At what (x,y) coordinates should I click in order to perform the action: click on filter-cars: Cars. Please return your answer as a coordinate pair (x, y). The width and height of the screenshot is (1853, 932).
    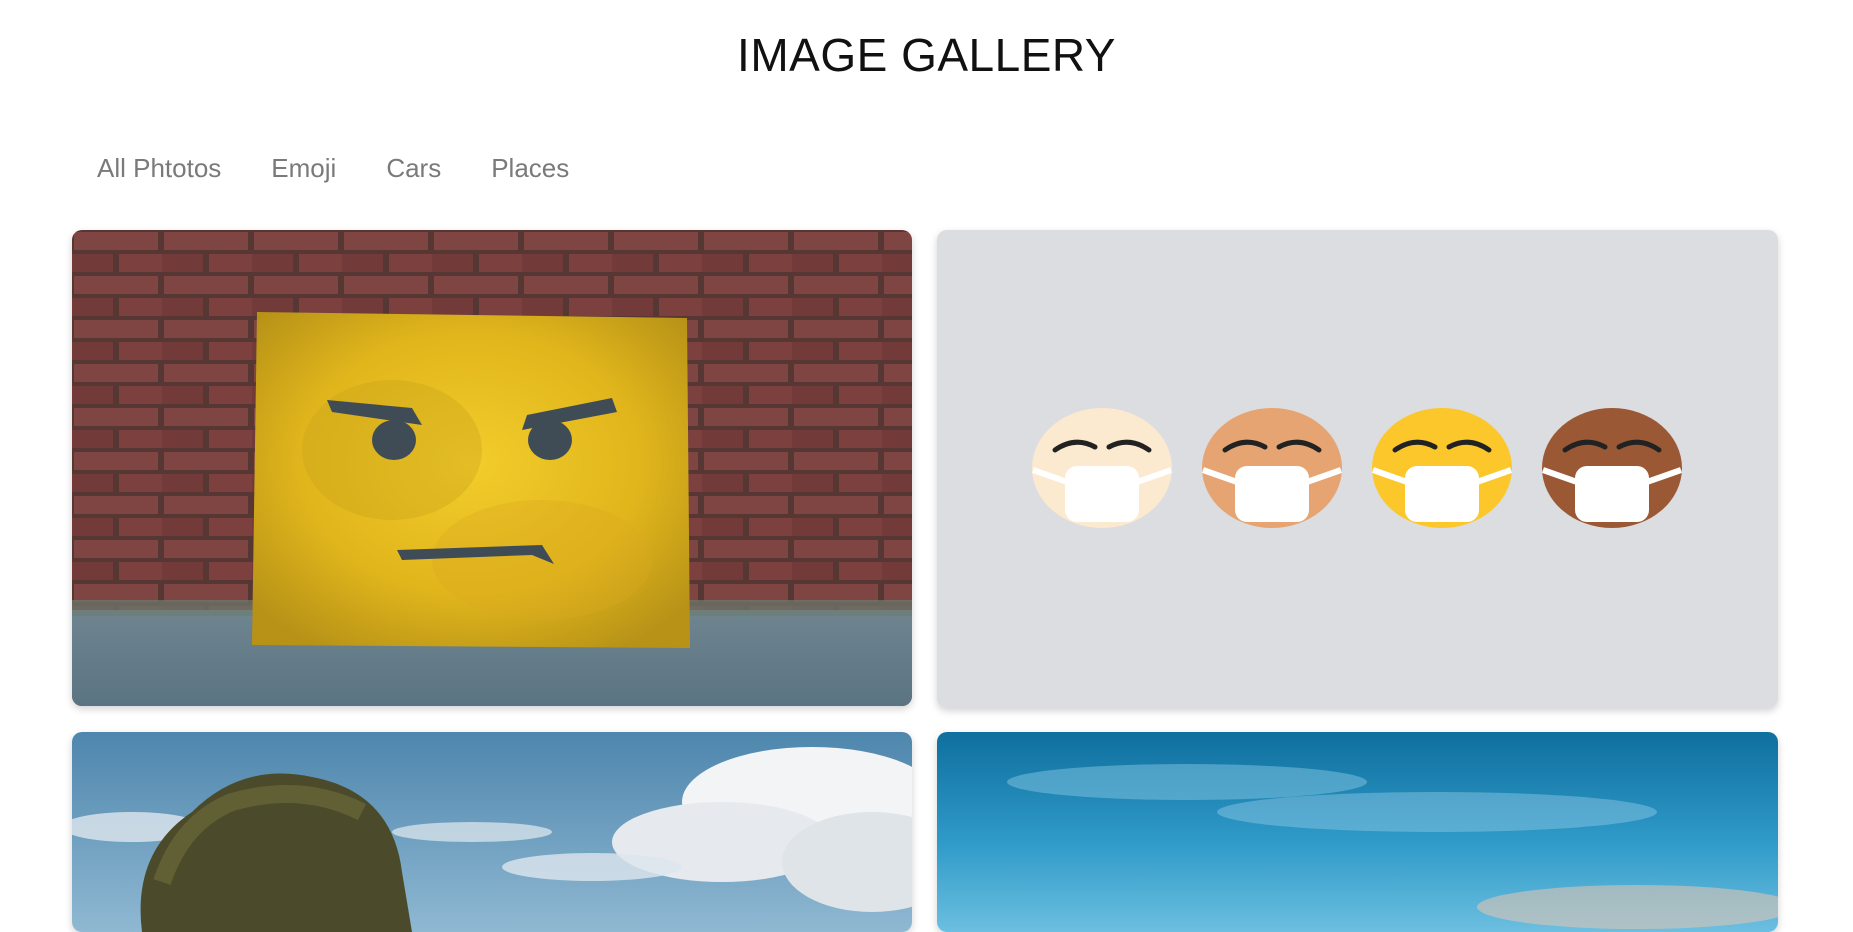
    Looking at the image, I should click on (413, 168).